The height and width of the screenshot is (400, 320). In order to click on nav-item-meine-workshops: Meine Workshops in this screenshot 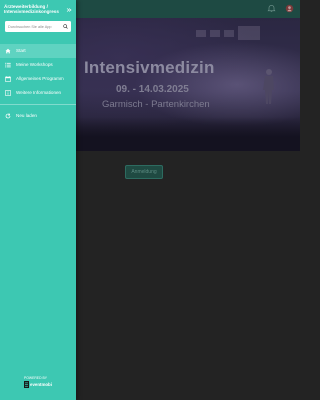, I will do `click(38, 65)`.